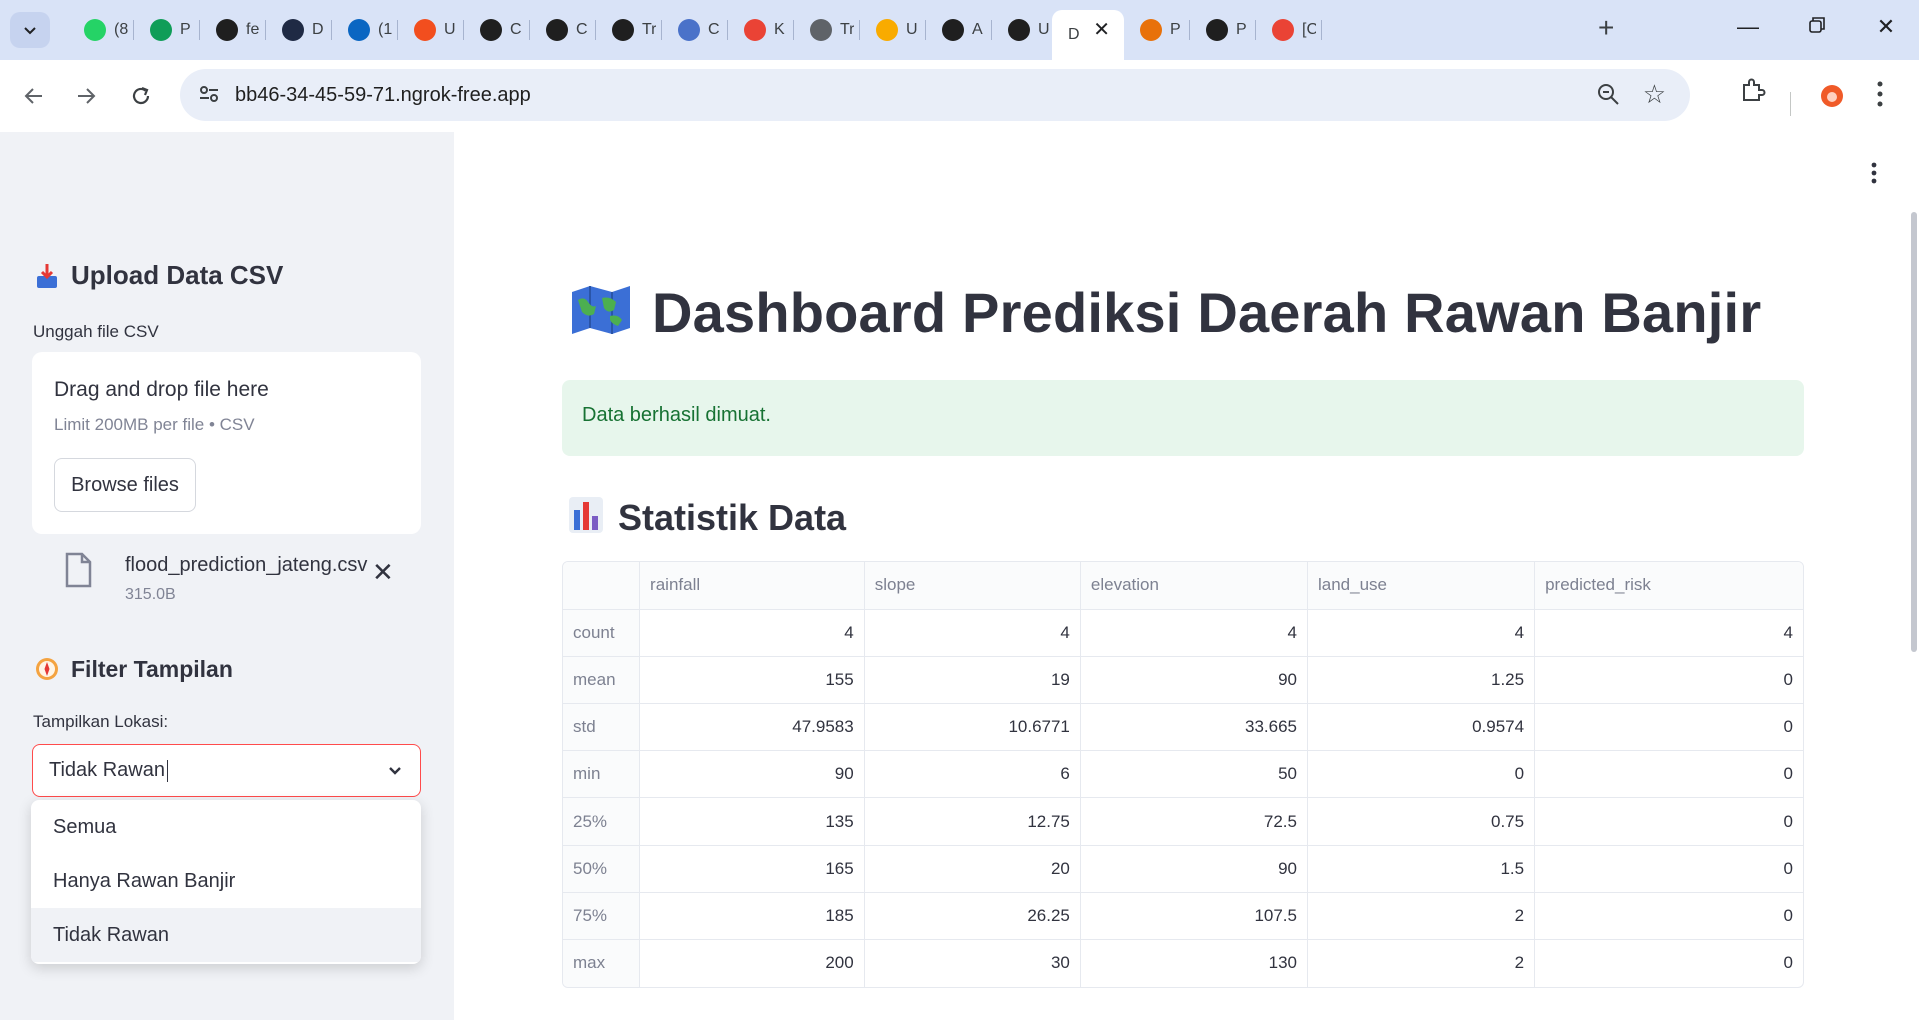 This screenshot has height=1020, width=1919. Describe the element at coordinates (752, 680) in the screenshot. I see `table-cell: 155` at that location.